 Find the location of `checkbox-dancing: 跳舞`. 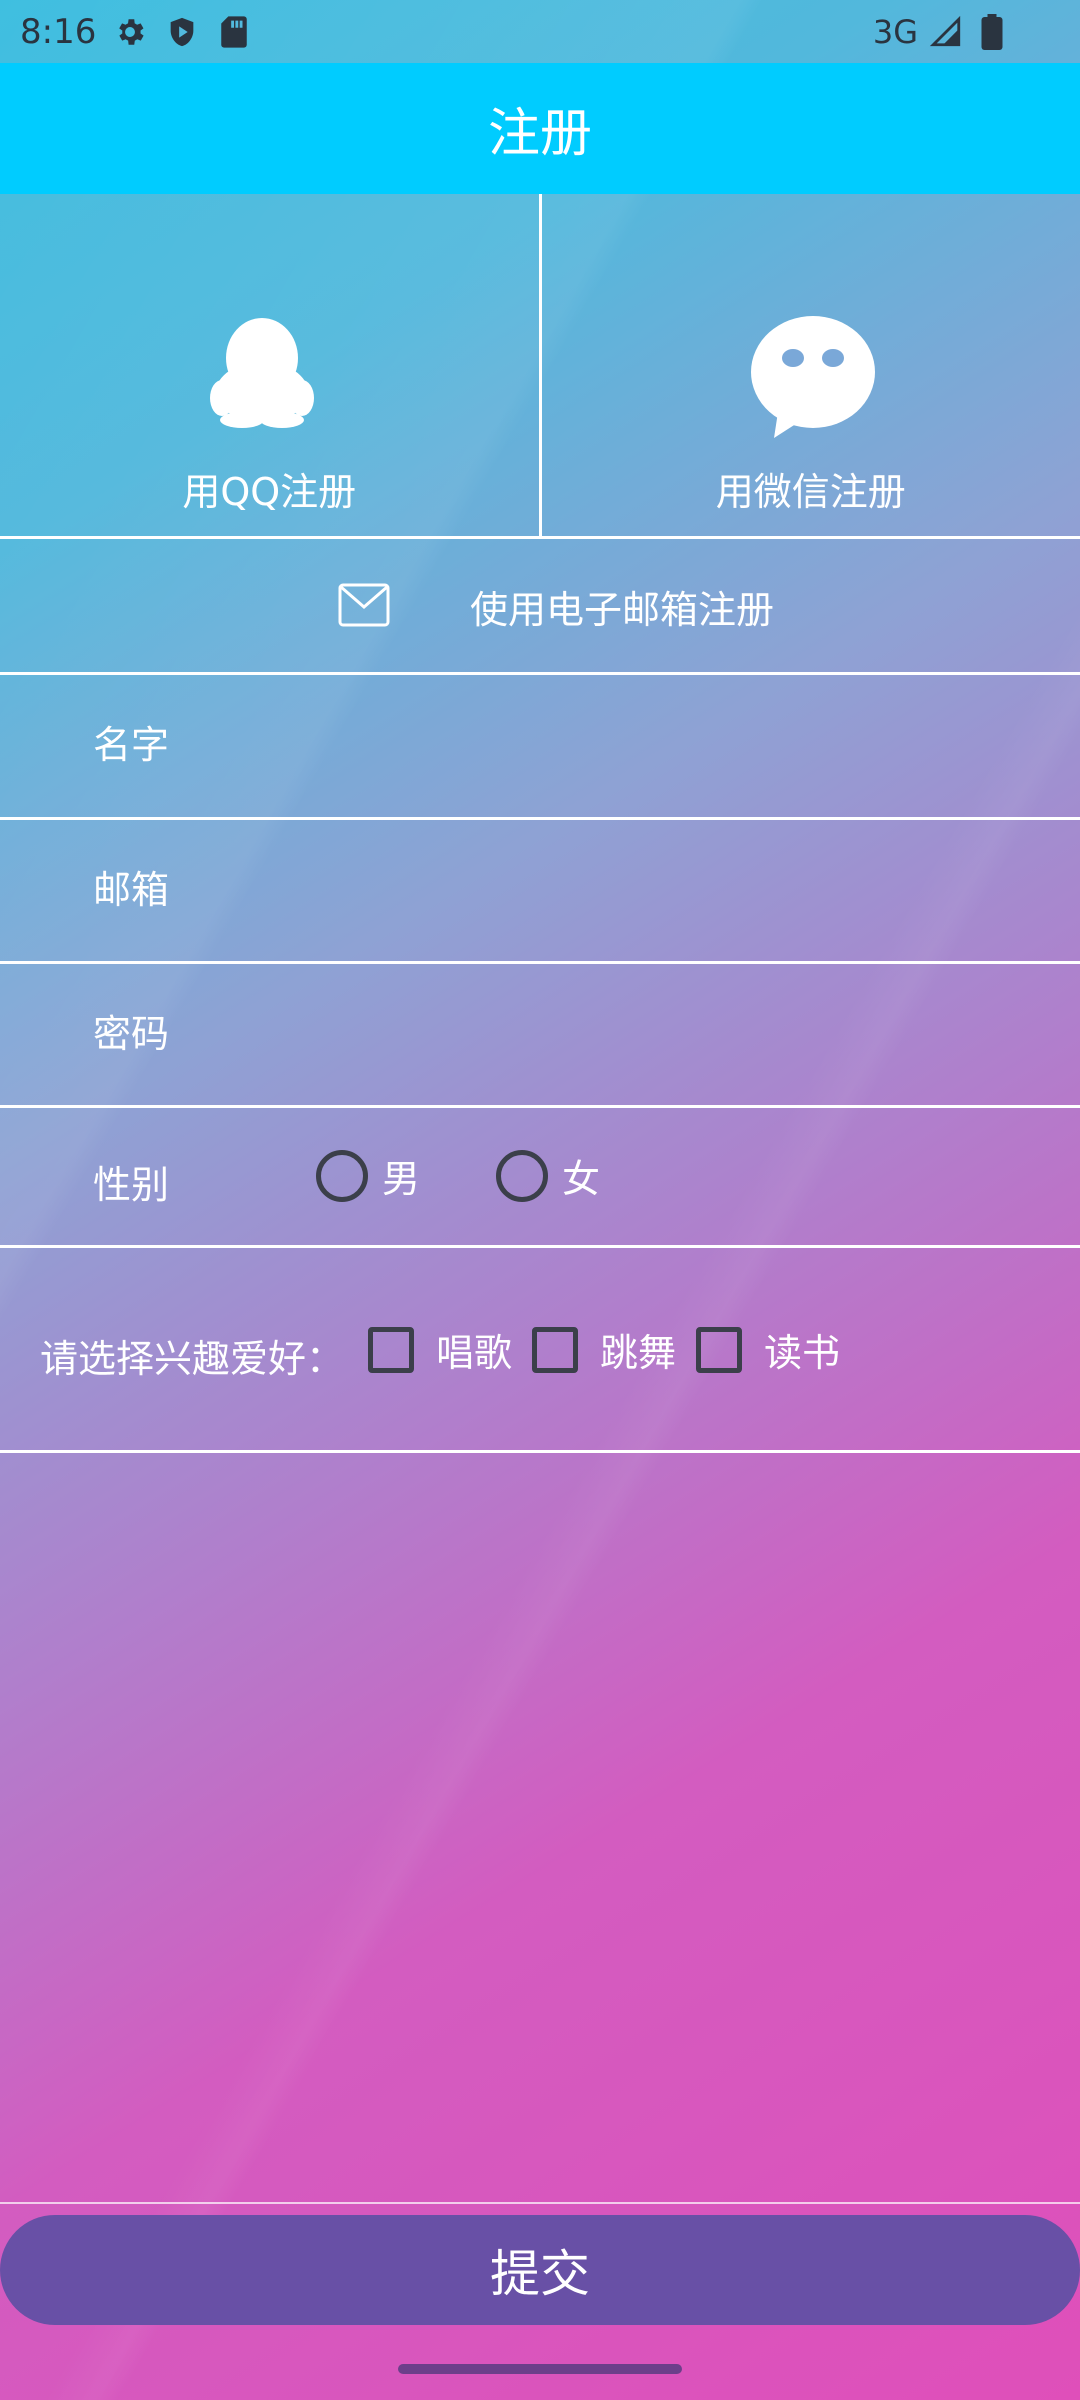

checkbox-dancing: 跳舞 is located at coordinates (604, 1349).